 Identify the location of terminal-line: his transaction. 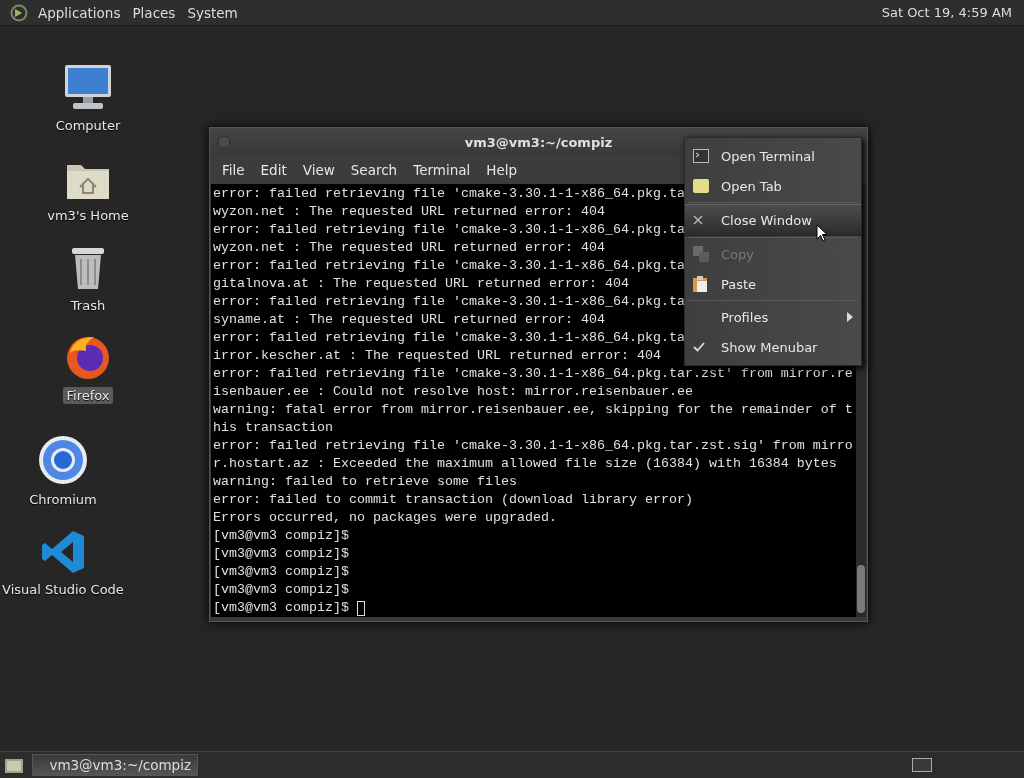
(273, 428).